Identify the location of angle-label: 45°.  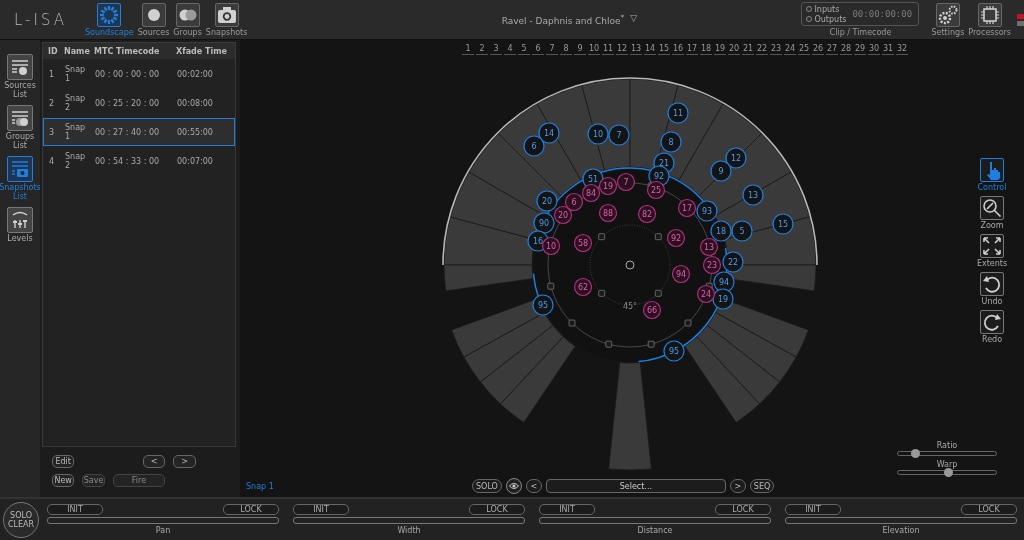
(630, 306).